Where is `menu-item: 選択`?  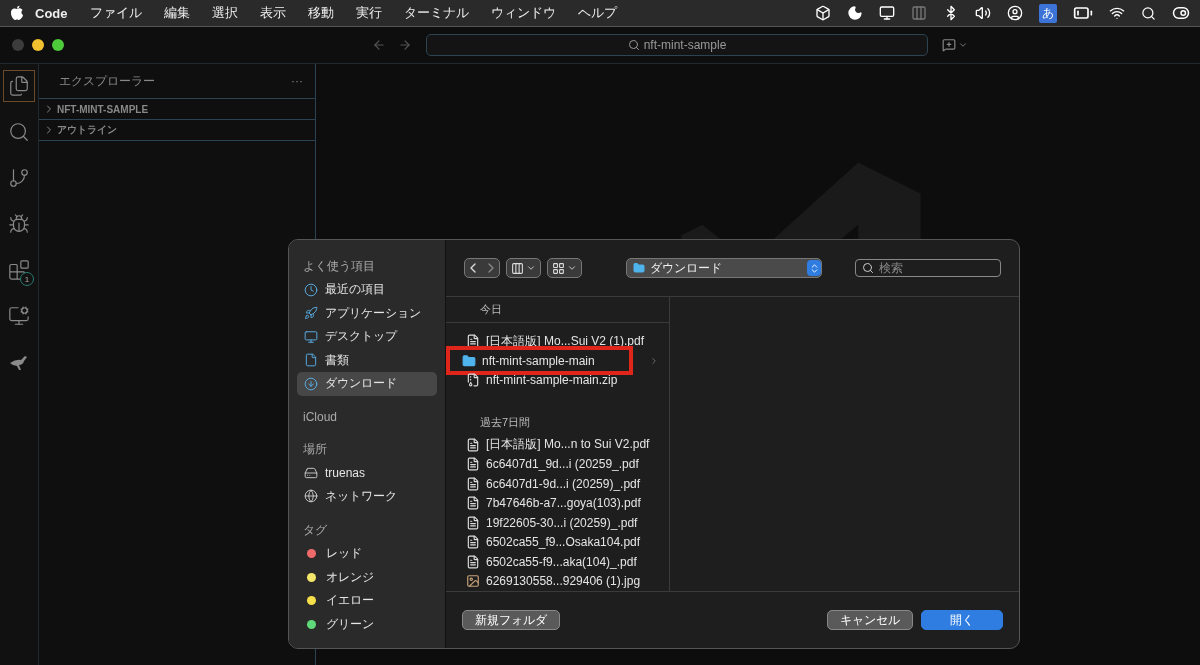
menu-item: 選択 is located at coordinates (224, 13).